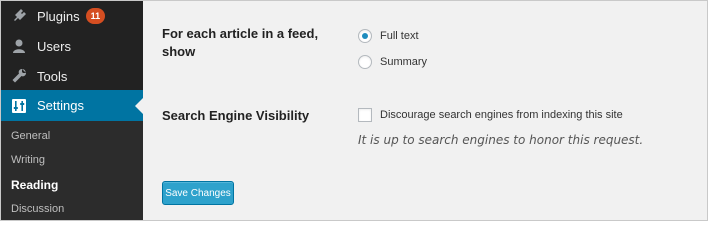 Image resolution: width=708 pixels, height=240 pixels. I want to click on sidebar-item-users: Users, so click(72, 46).